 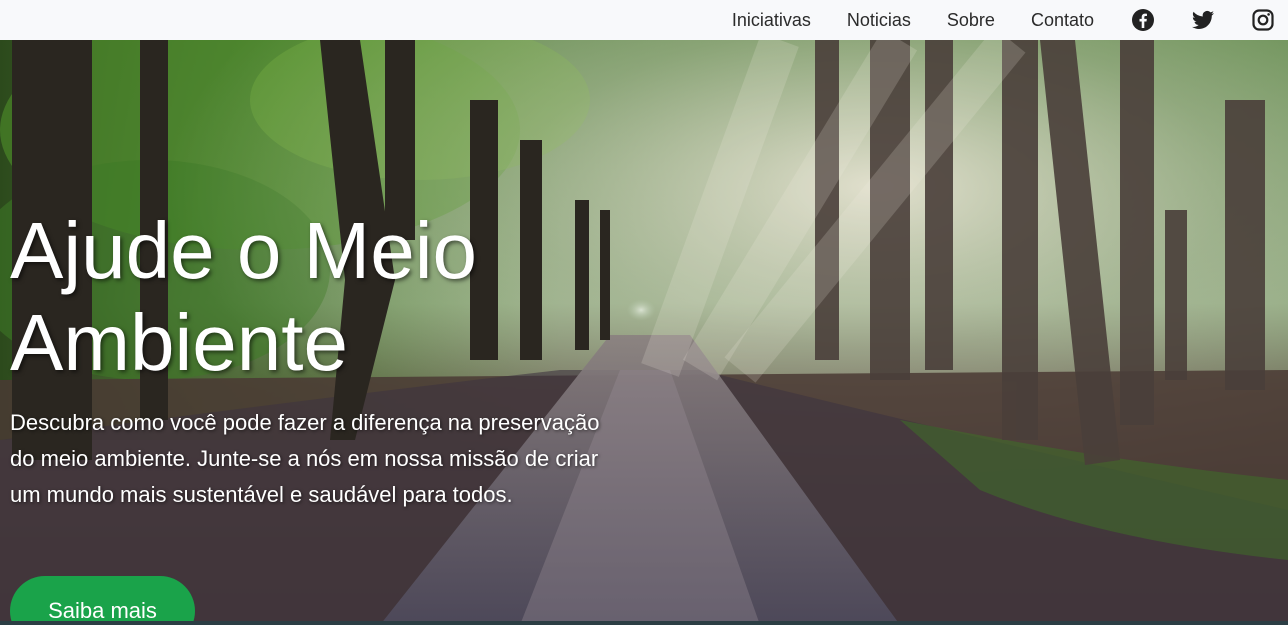 I want to click on saiba-mais-button: Saiba mais, so click(x=102, y=600).